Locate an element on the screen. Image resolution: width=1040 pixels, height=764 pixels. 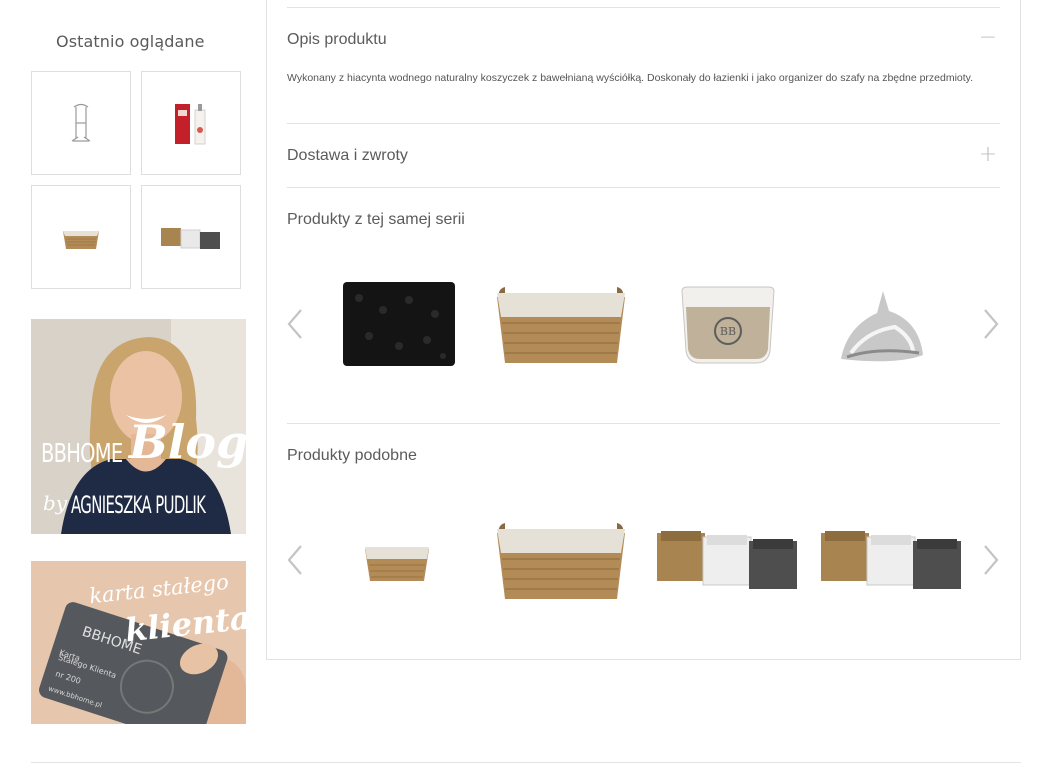
shipping-heading: Dostawa i zwroty is located at coordinates (347, 156).